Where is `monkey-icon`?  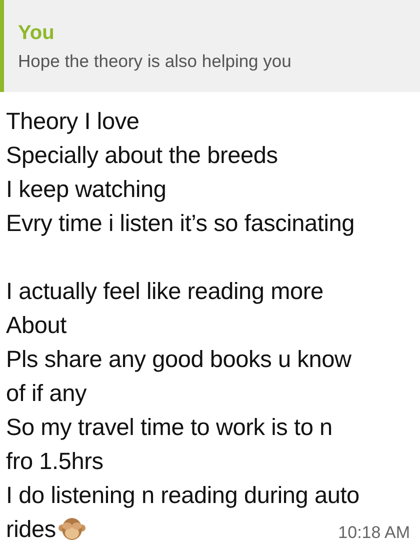 monkey-icon is located at coordinates (72, 529).